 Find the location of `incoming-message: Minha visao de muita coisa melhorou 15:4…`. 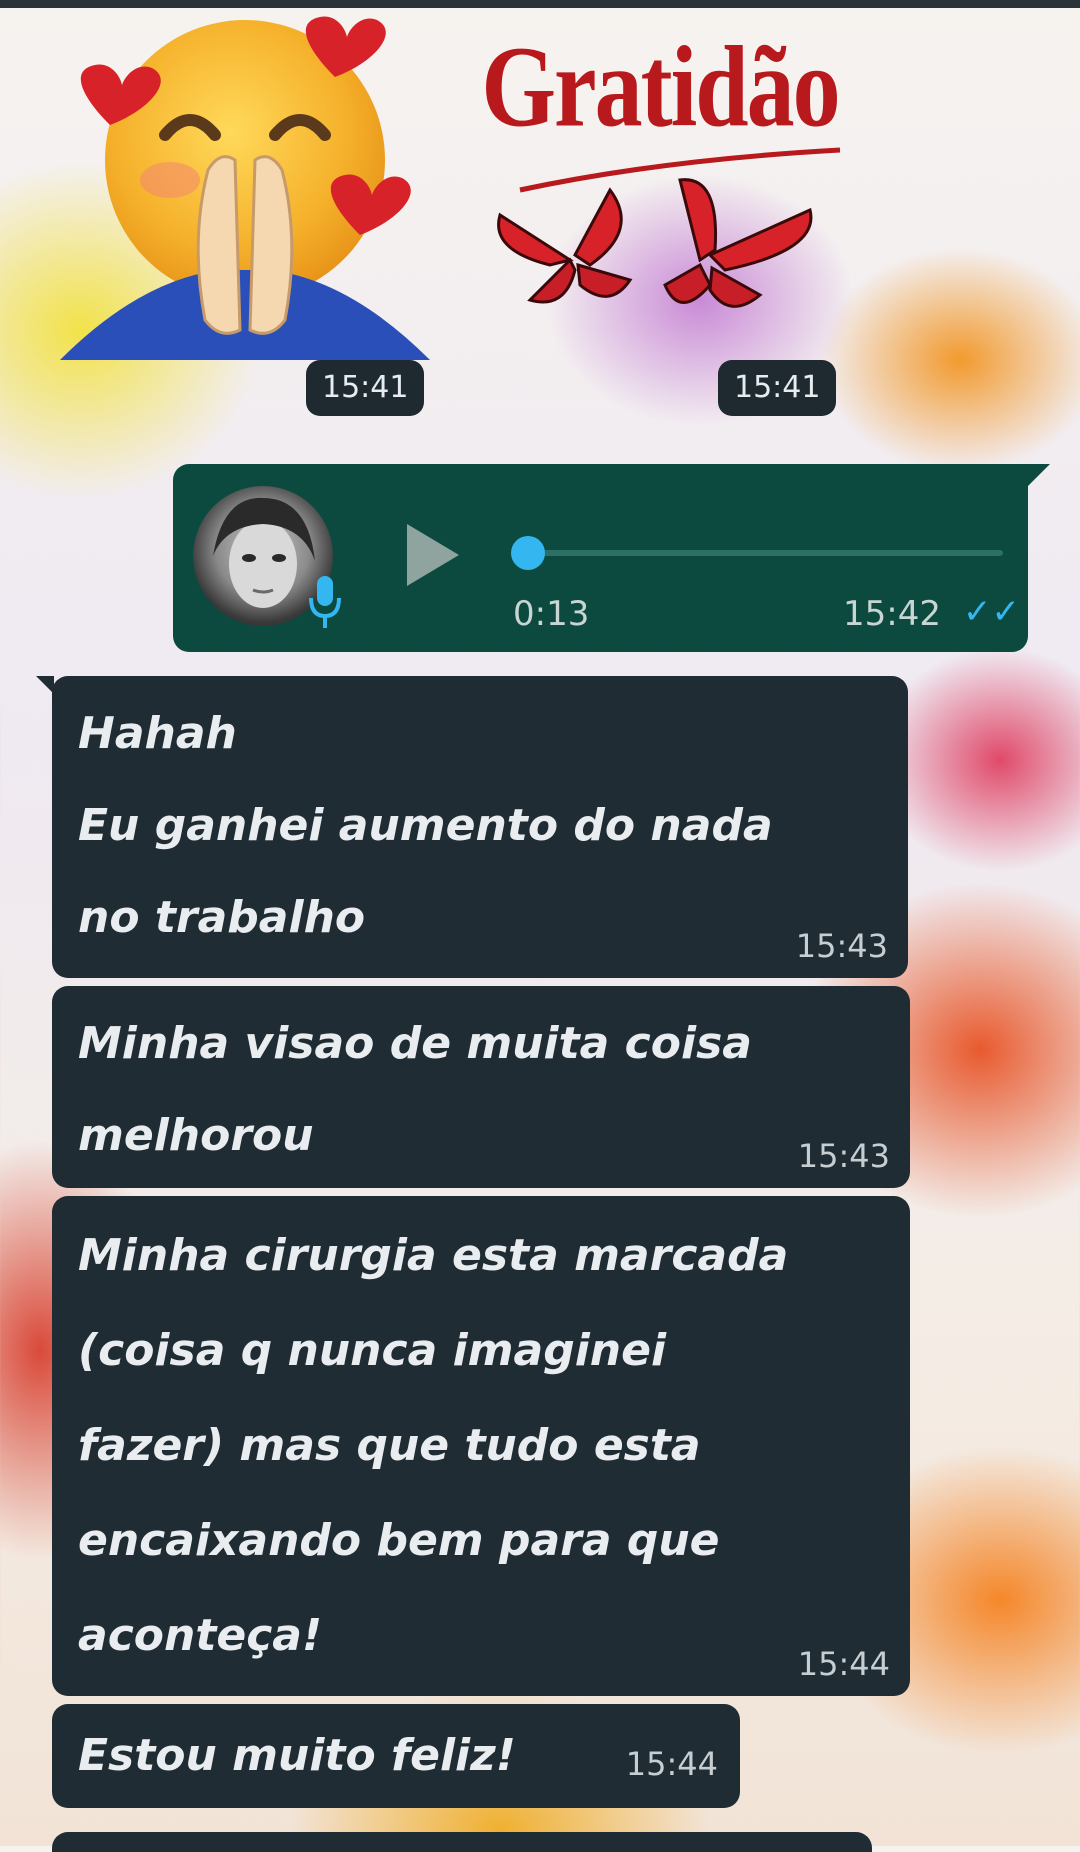

incoming-message: Minha visao de muita coisa melhorou 15:4… is located at coordinates (481, 1087).